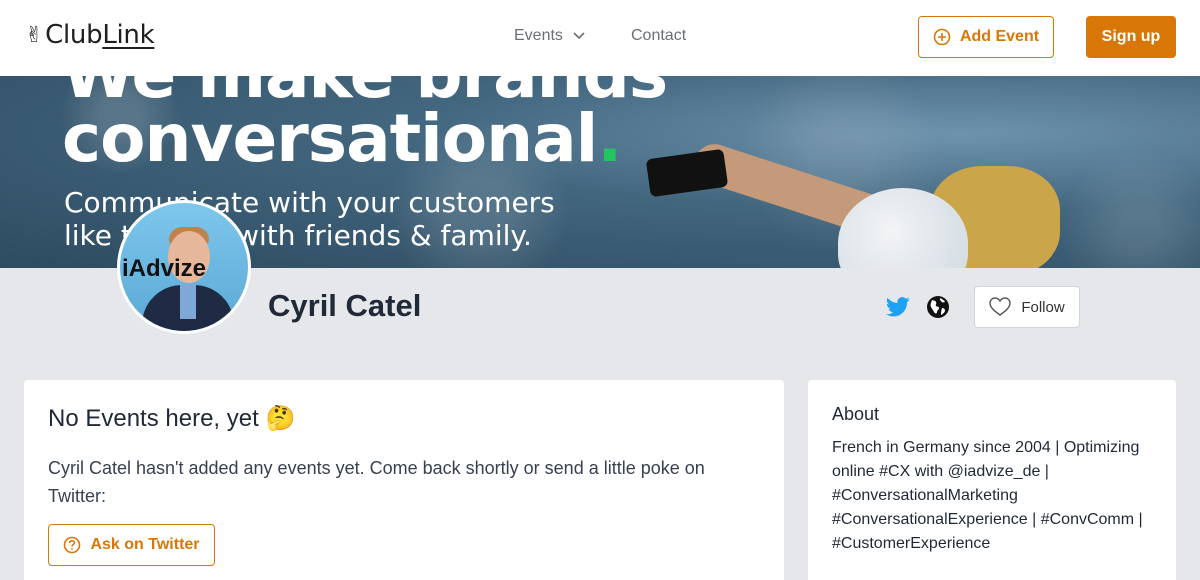  Describe the element at coordinates (128, 35) in the screenshot. I see `logo-text-link: Link` at that location.